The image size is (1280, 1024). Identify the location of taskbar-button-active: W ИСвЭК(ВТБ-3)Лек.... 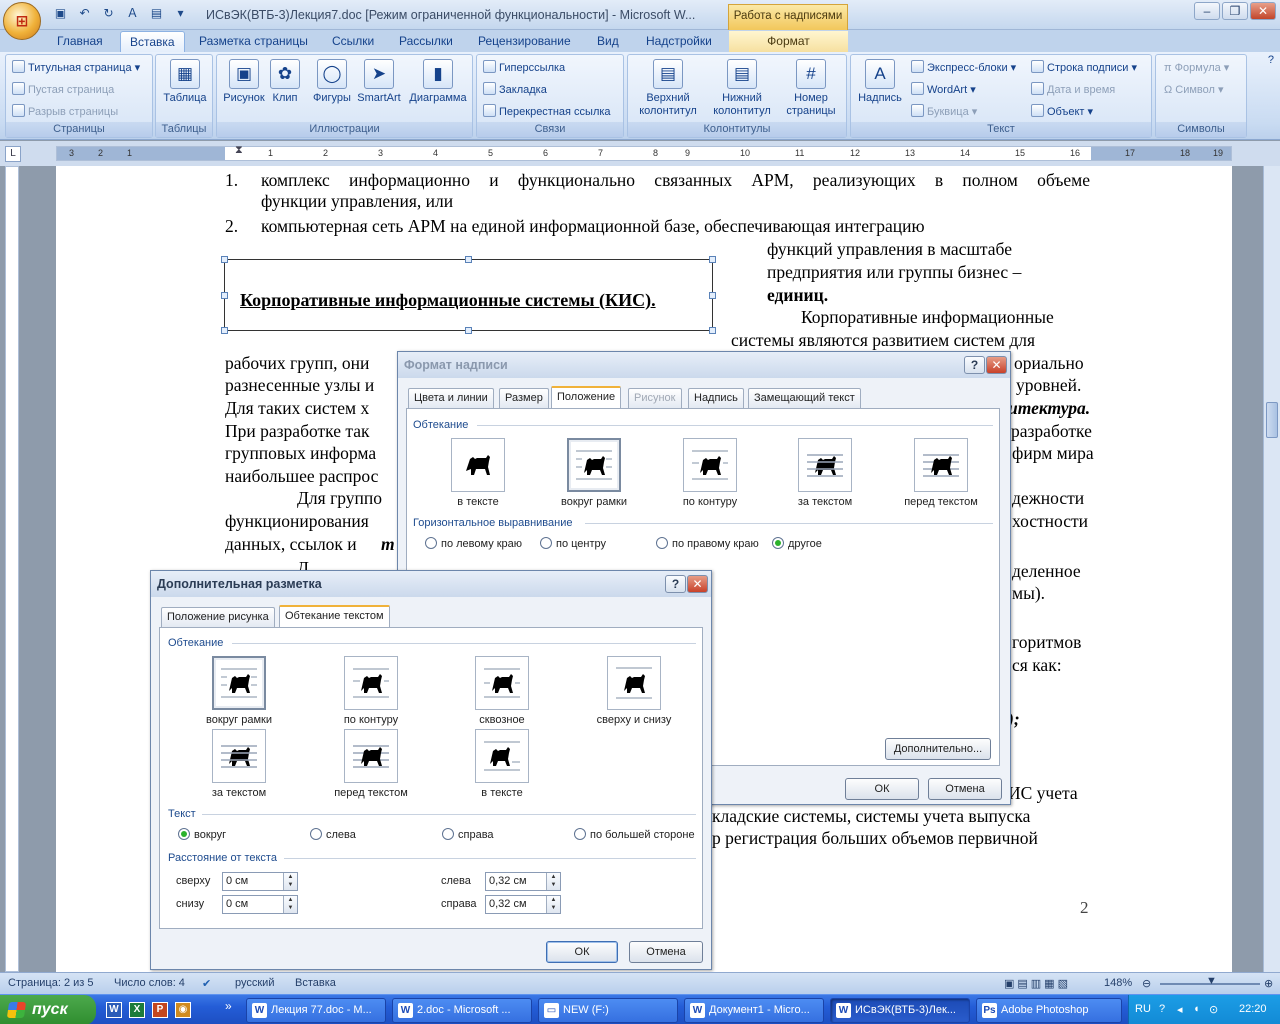
(900, 1010).